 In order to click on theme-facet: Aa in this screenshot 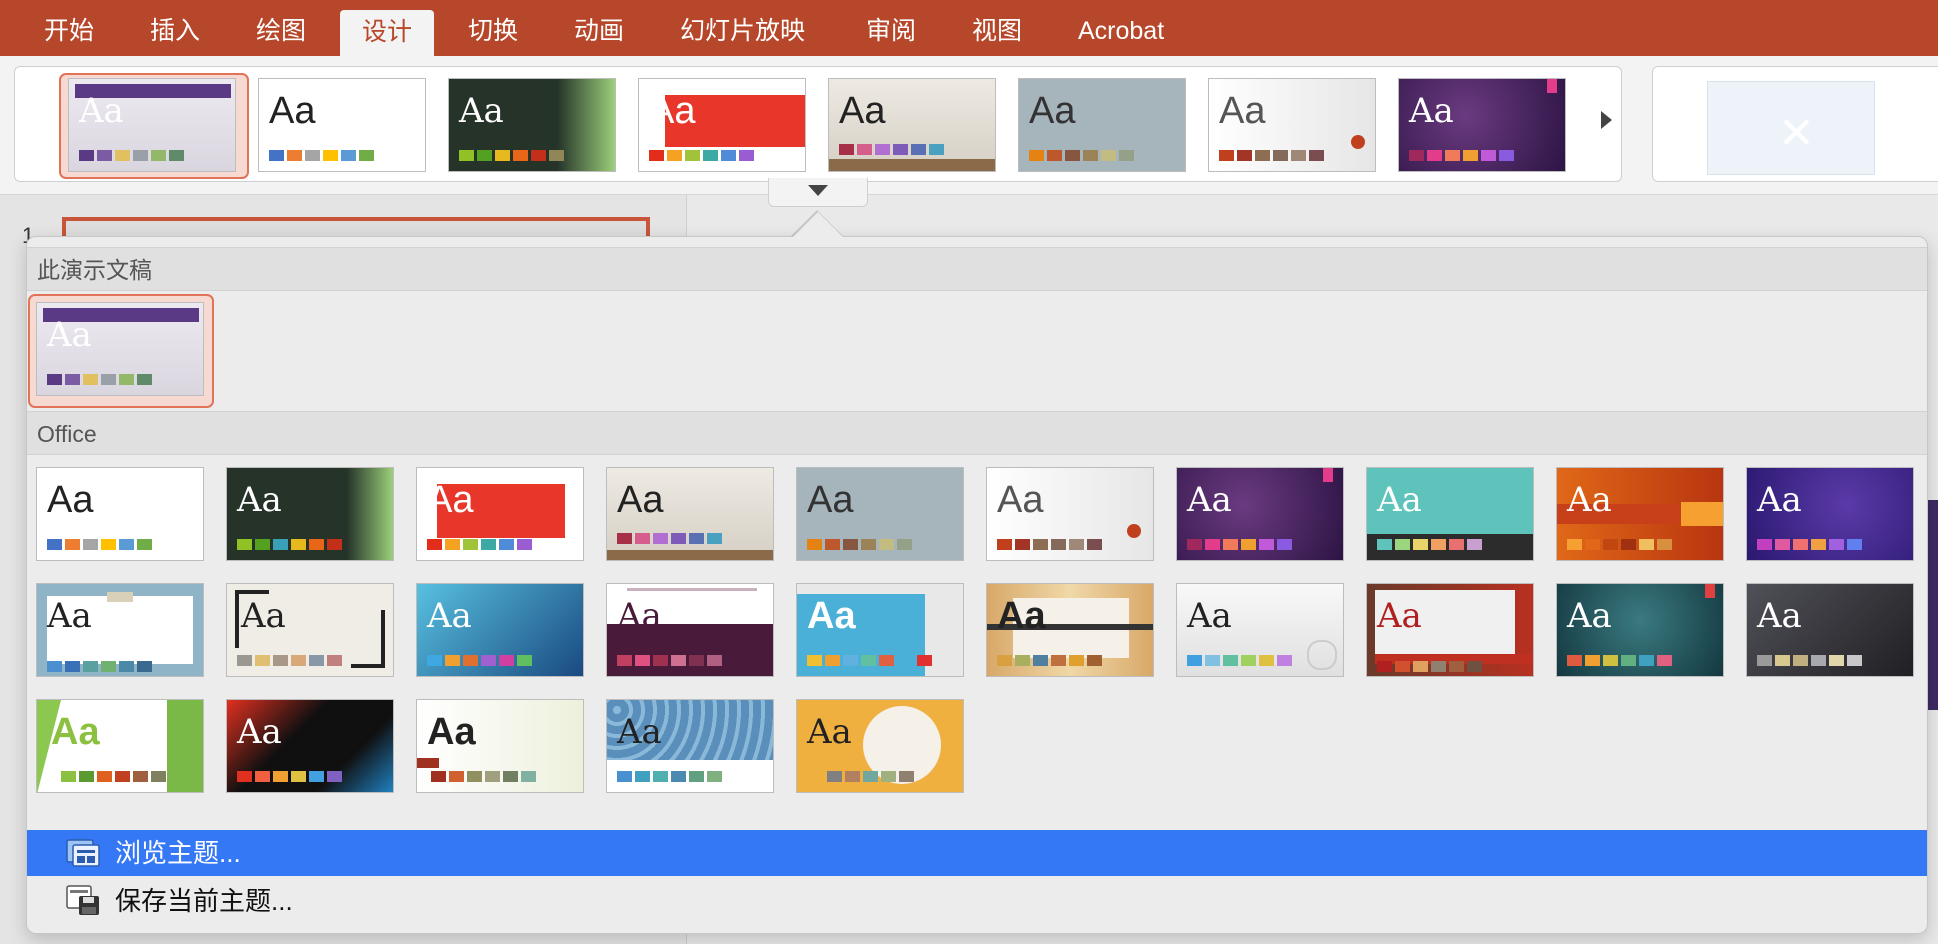, I will do `click(310, 514)`.